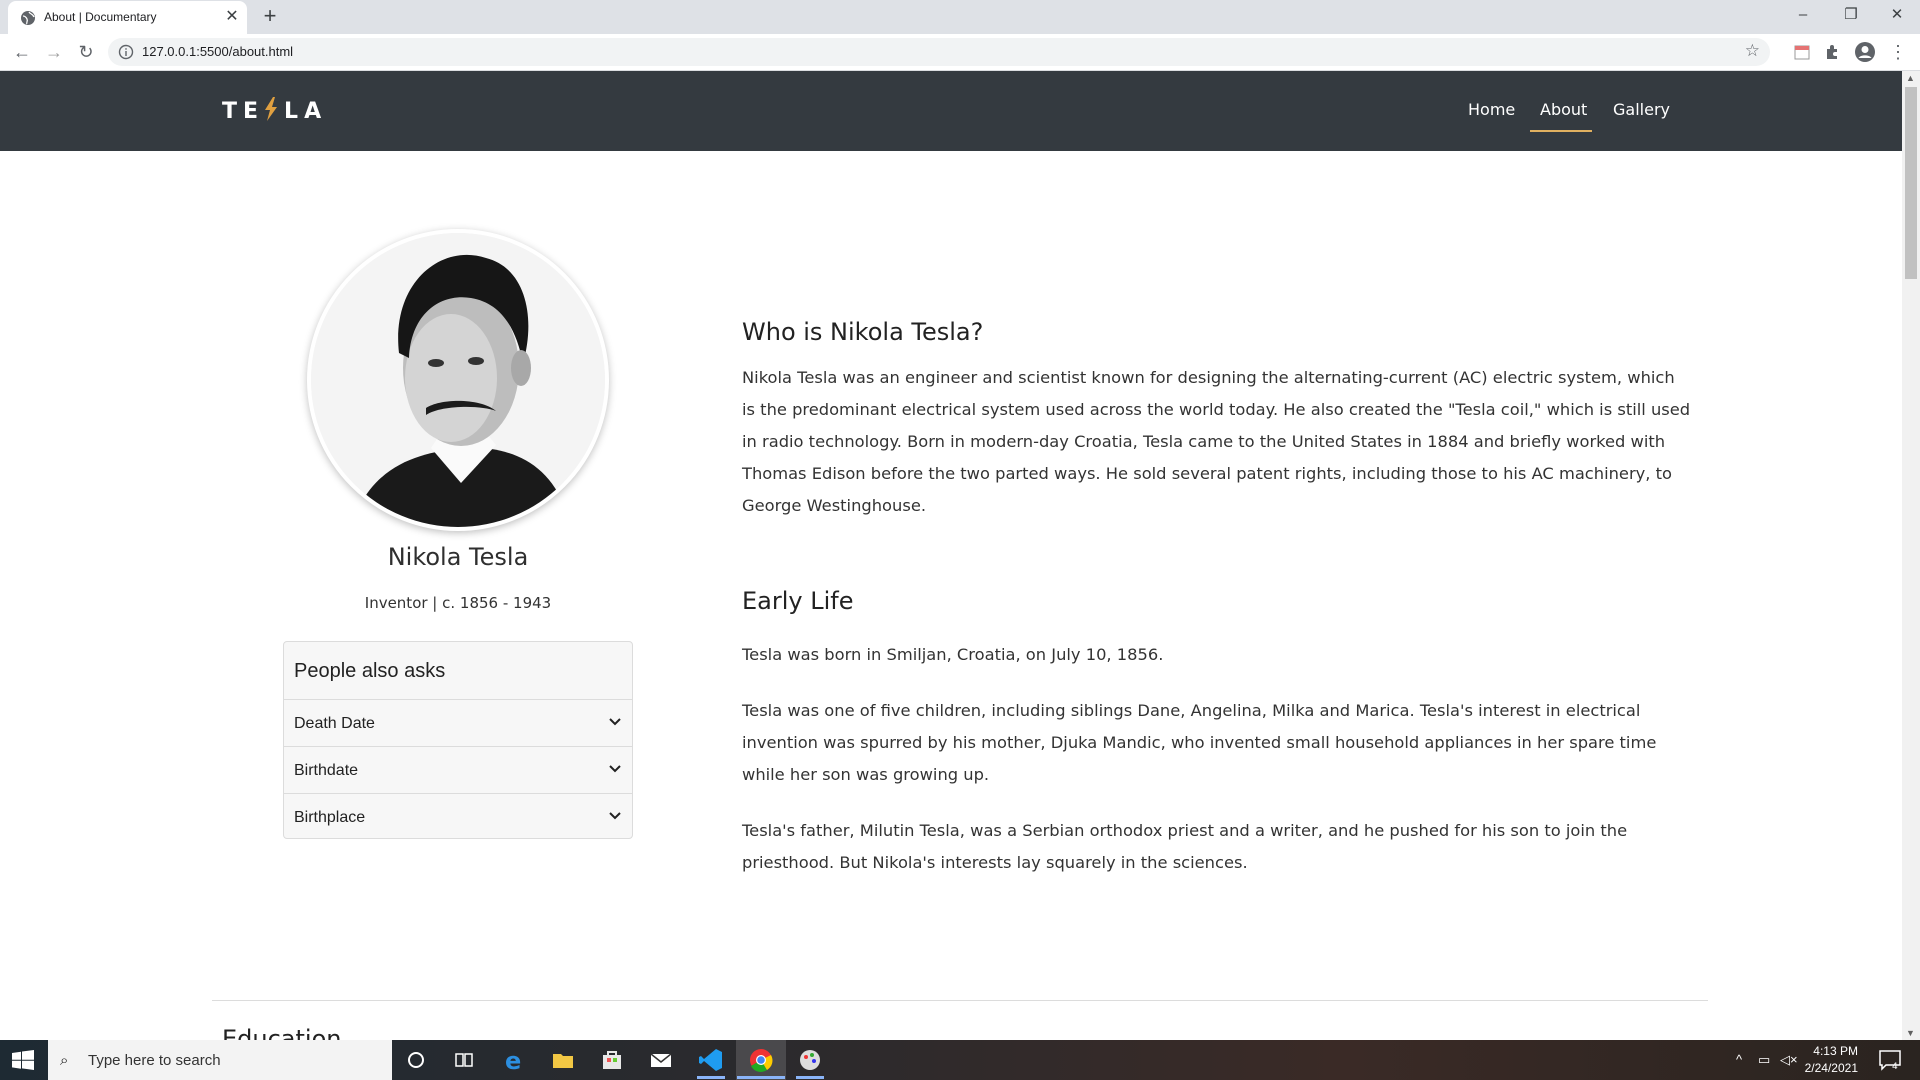 Image resolution: width=1920 pixels, height=1080 pixels. What do you see at coordinates (464, 1060) in the screenshot?
I see `task-view-icon` at bounding box center [464, 1060].